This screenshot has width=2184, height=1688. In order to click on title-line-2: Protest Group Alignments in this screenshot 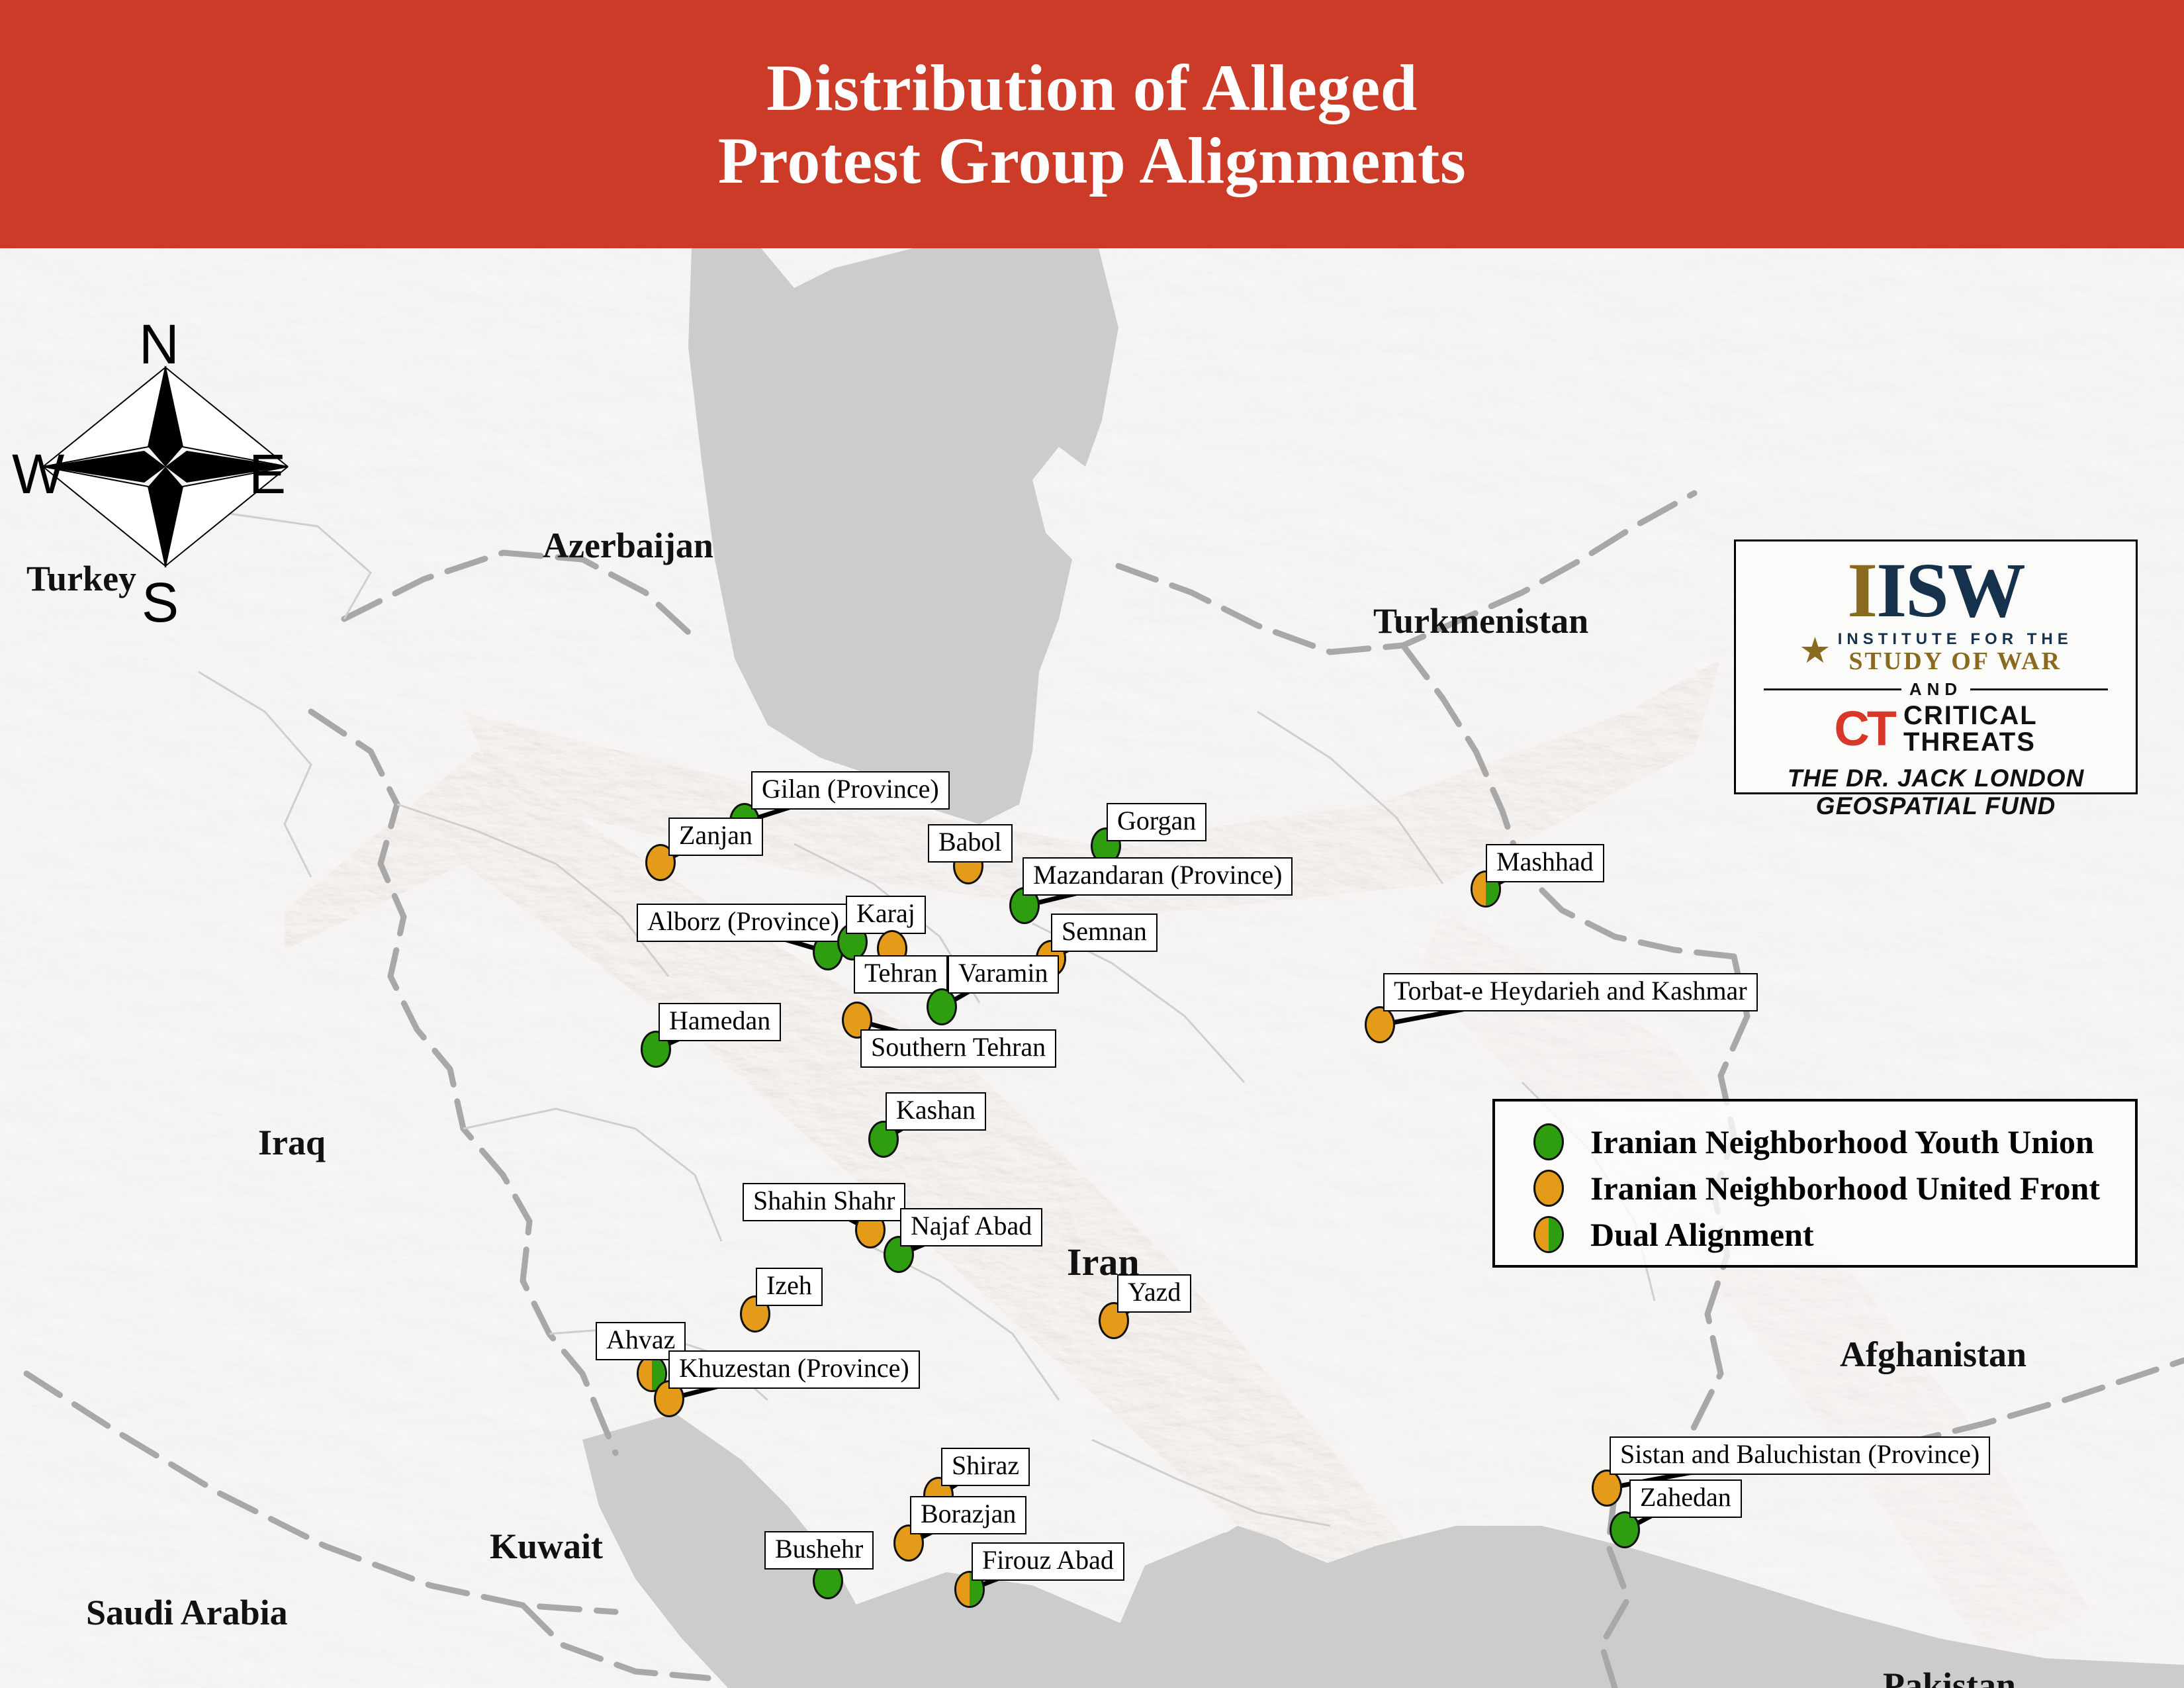, I will do `click(1092, 160)`.